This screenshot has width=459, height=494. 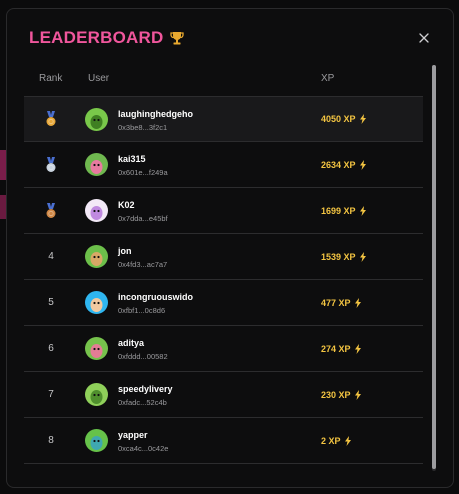 I want to click on username: K02, so click(x=143, y=205).